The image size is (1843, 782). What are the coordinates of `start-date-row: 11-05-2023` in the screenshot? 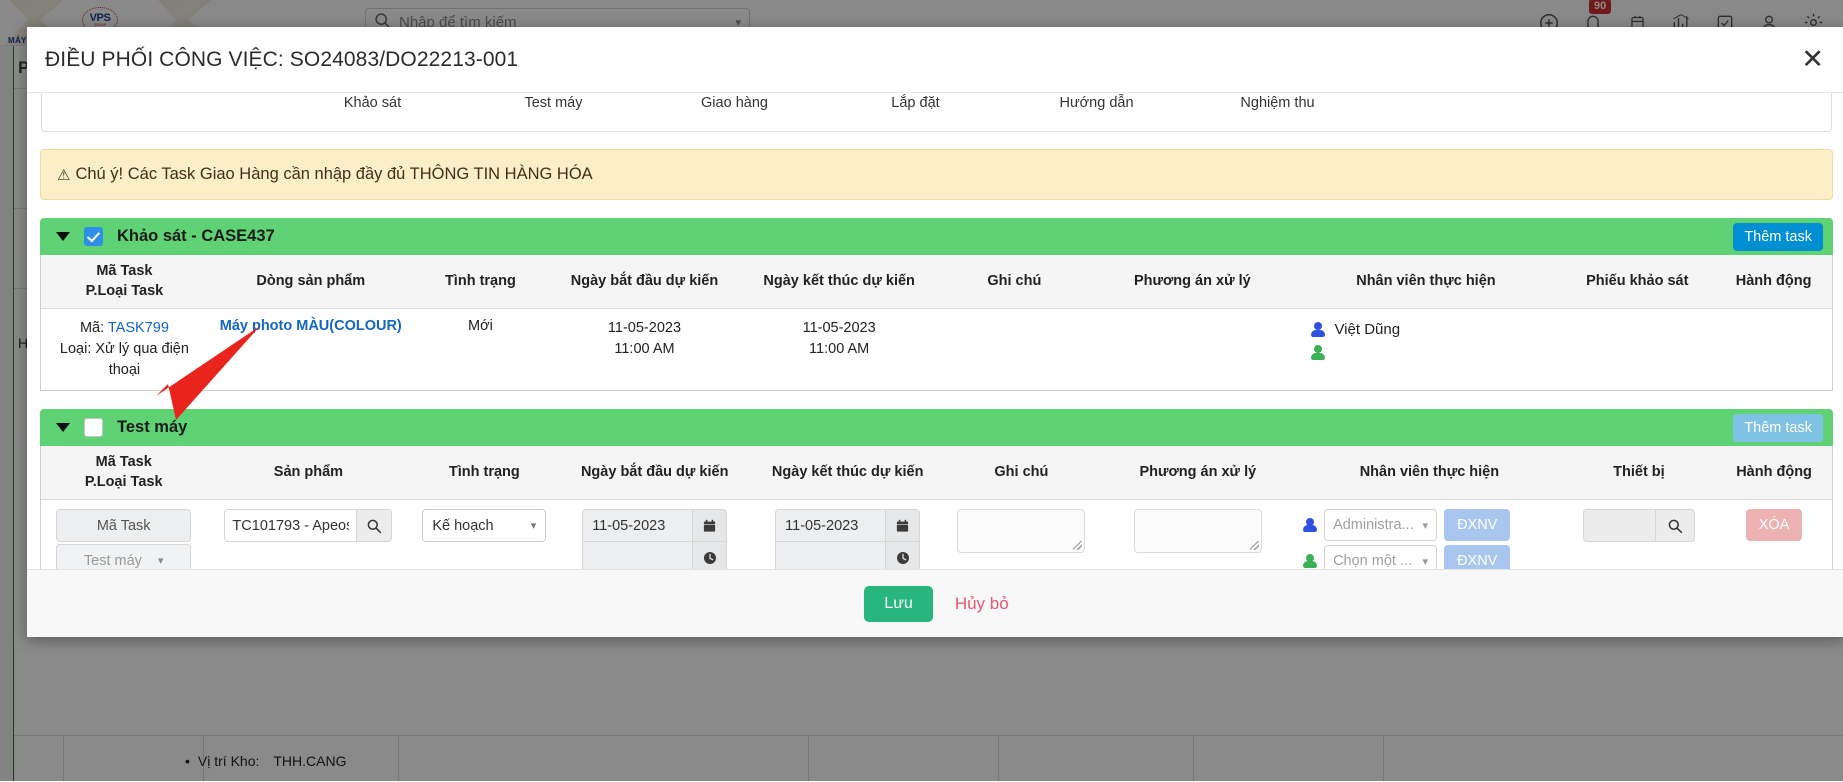 It's located at (654, 525).